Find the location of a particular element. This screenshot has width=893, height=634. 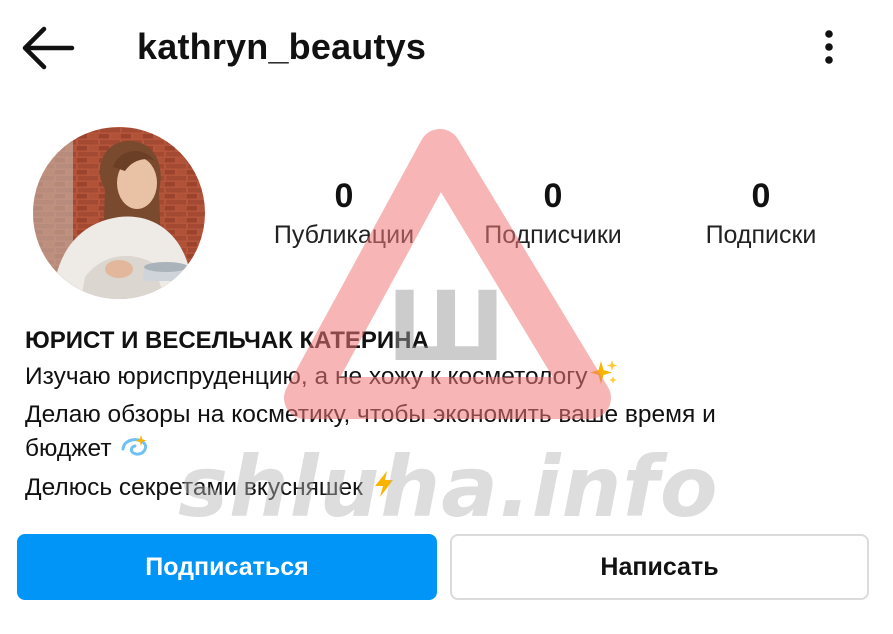

stat-followers-value: 0 is located at coordinates (553, 196).